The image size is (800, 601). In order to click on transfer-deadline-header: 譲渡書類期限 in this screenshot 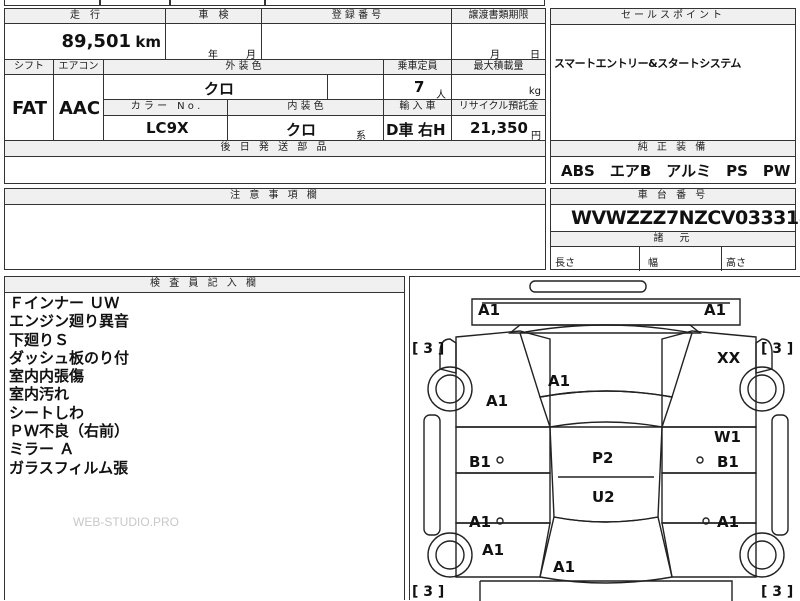, I will do `click(499, 16)`.